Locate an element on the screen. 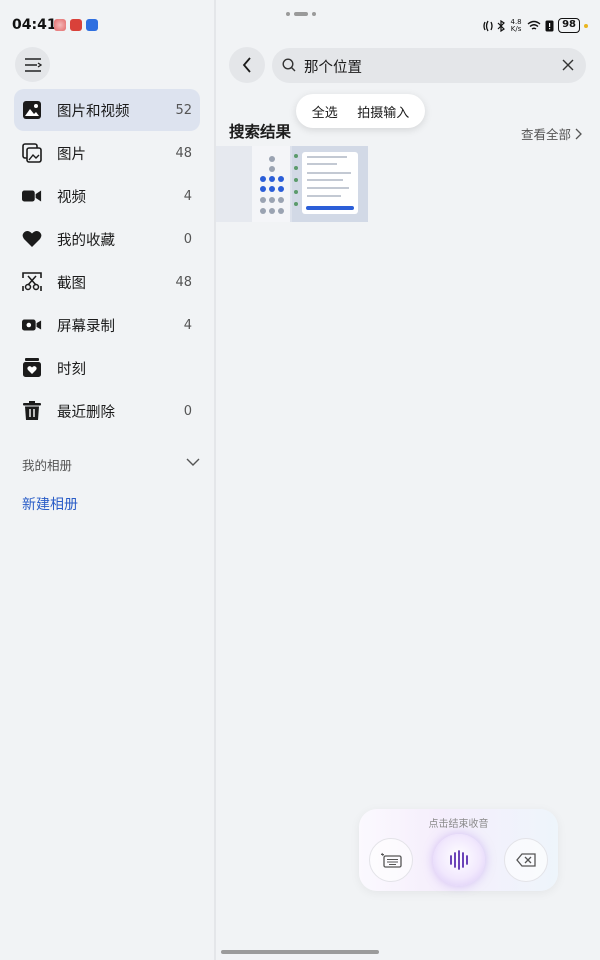  sidebar-item-label: 视频 is located at coordinates (71, 197).